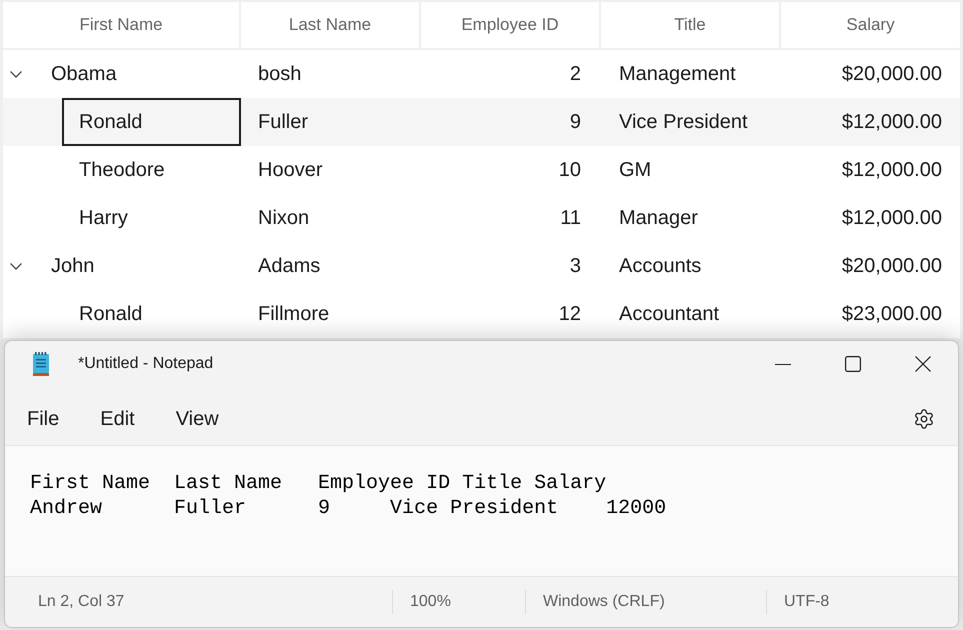 This screenshot has width=963, height=630. I want to click on salary-text: $23,000.00, so click(892, 314).